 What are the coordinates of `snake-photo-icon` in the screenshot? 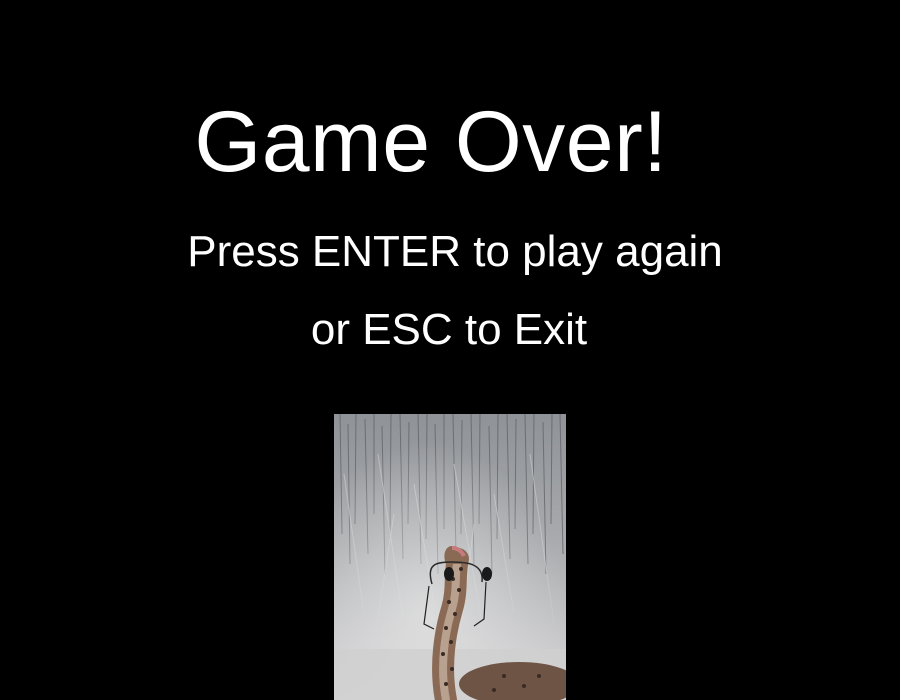 It's located at (450, 557).